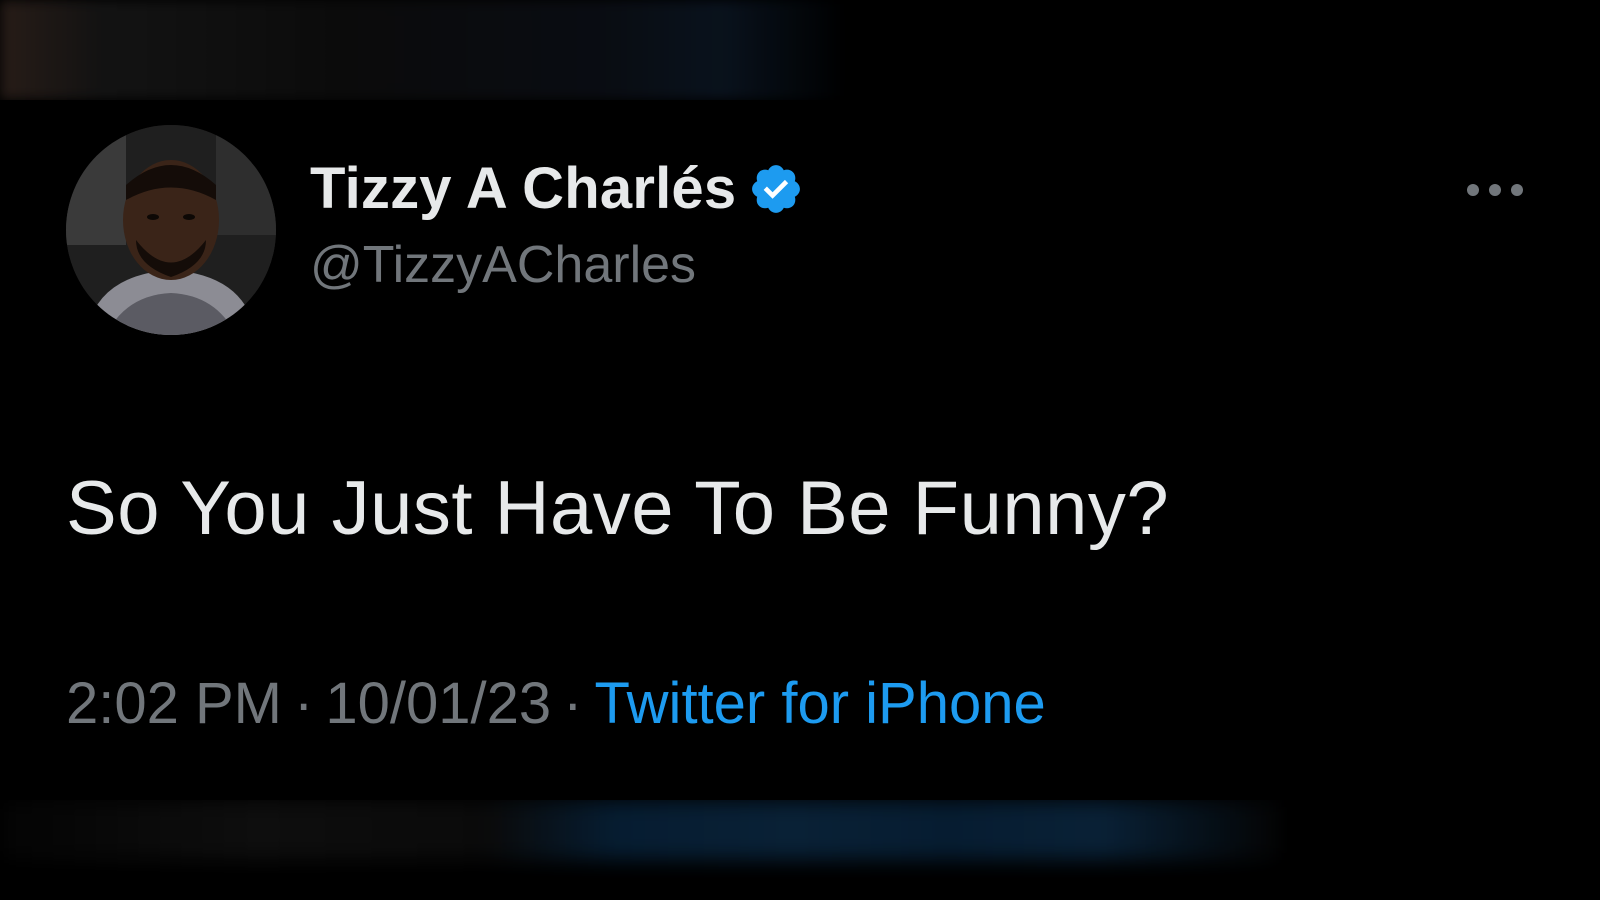 The width and height of the screenshot is (1600, 900). Describe the element at coordinates (1495, 190) in the screenshot. I see `more-options-icon` at that location.